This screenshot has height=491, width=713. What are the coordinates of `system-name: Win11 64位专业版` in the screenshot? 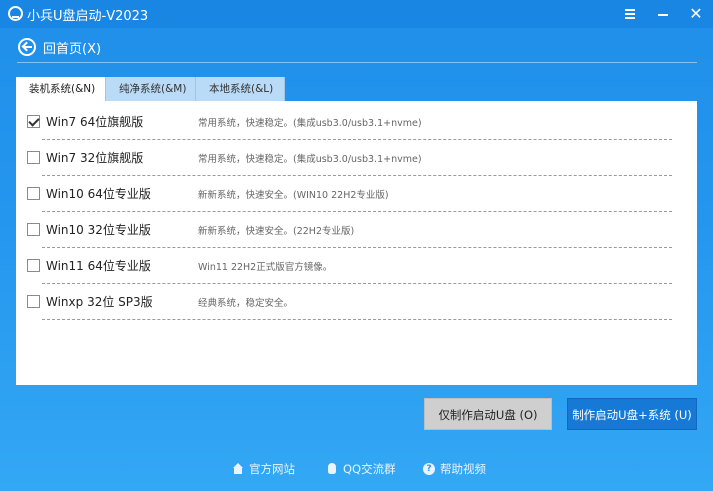 It's located at (98, 266).